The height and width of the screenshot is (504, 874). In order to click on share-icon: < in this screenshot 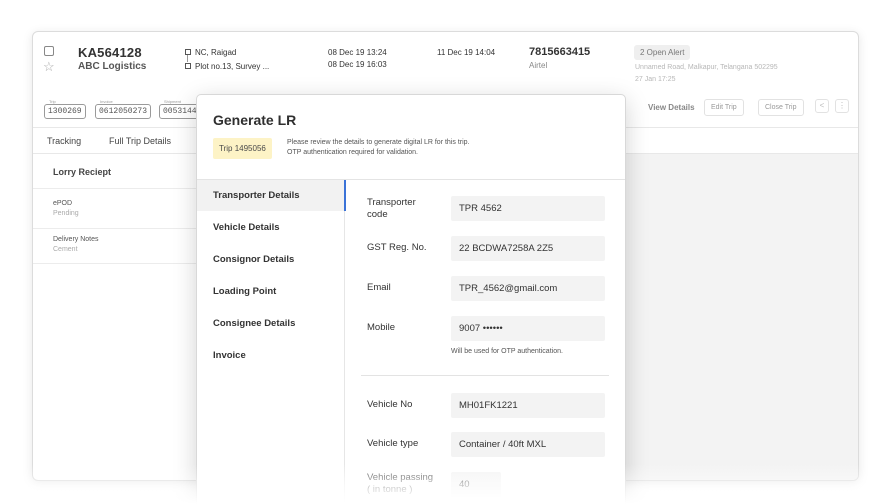, I will do `click(822, 106)`.